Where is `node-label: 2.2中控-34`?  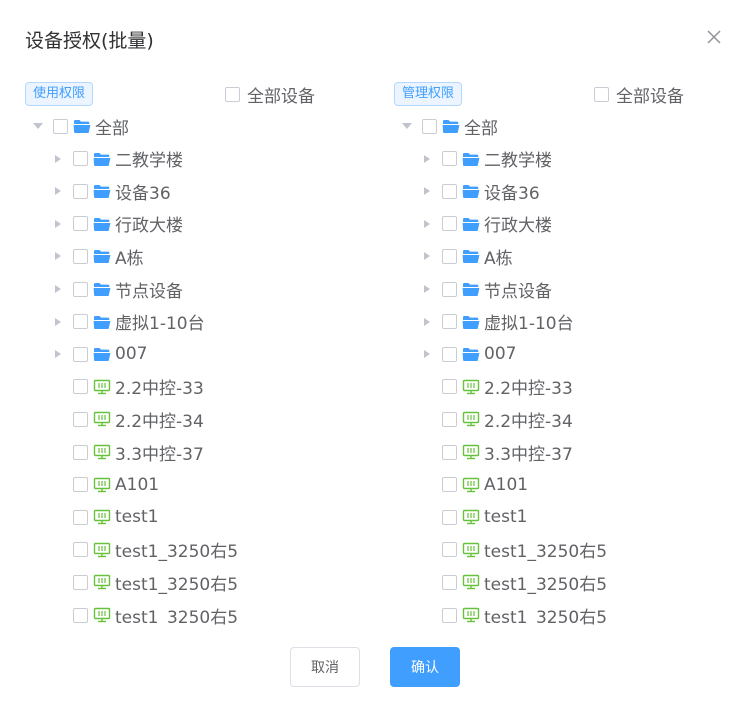 node-label: 2.2中控-34 is located at coordinates (528, 421).